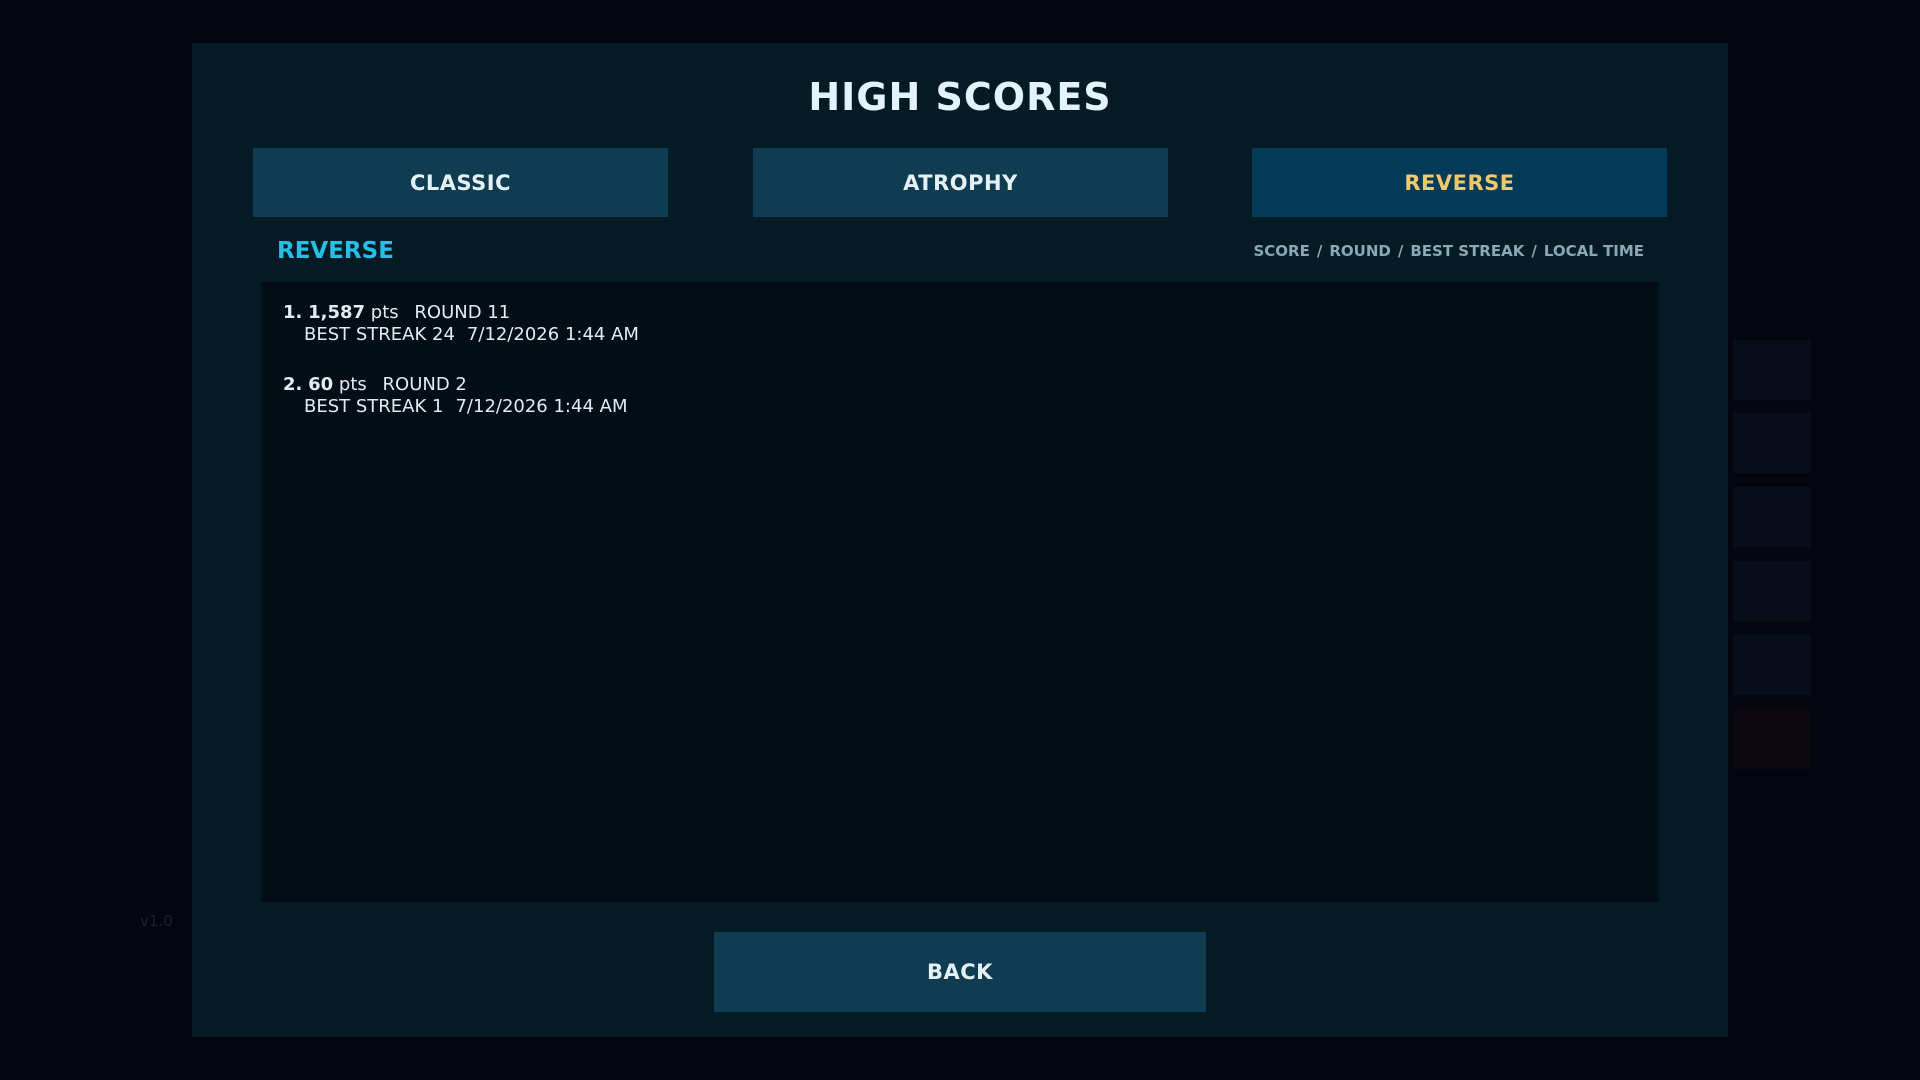 Image resolution: width=1920 pixels, height=1080 pixels. I want to click on score-round: ROUND 2, so click(424, 384).